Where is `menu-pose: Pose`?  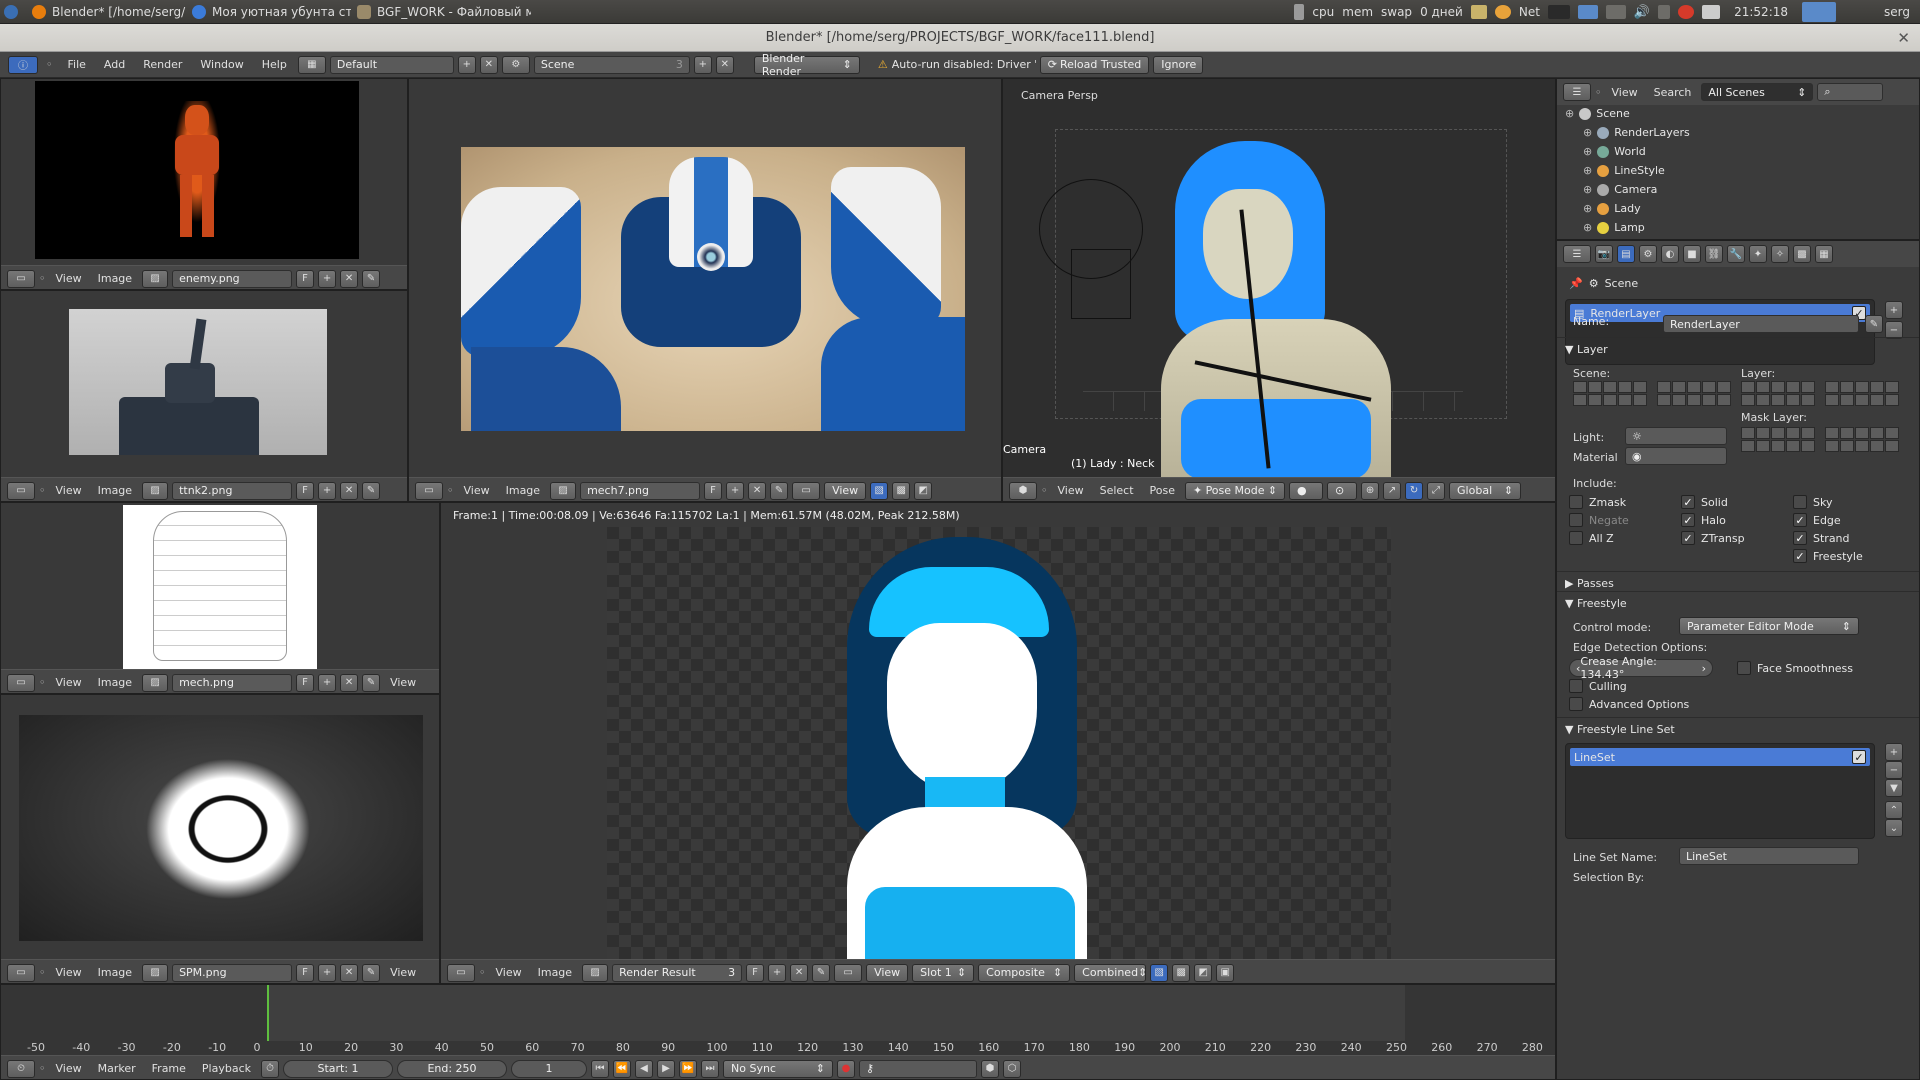 menu-pose: Pose is located at coordinates (1162, 490).